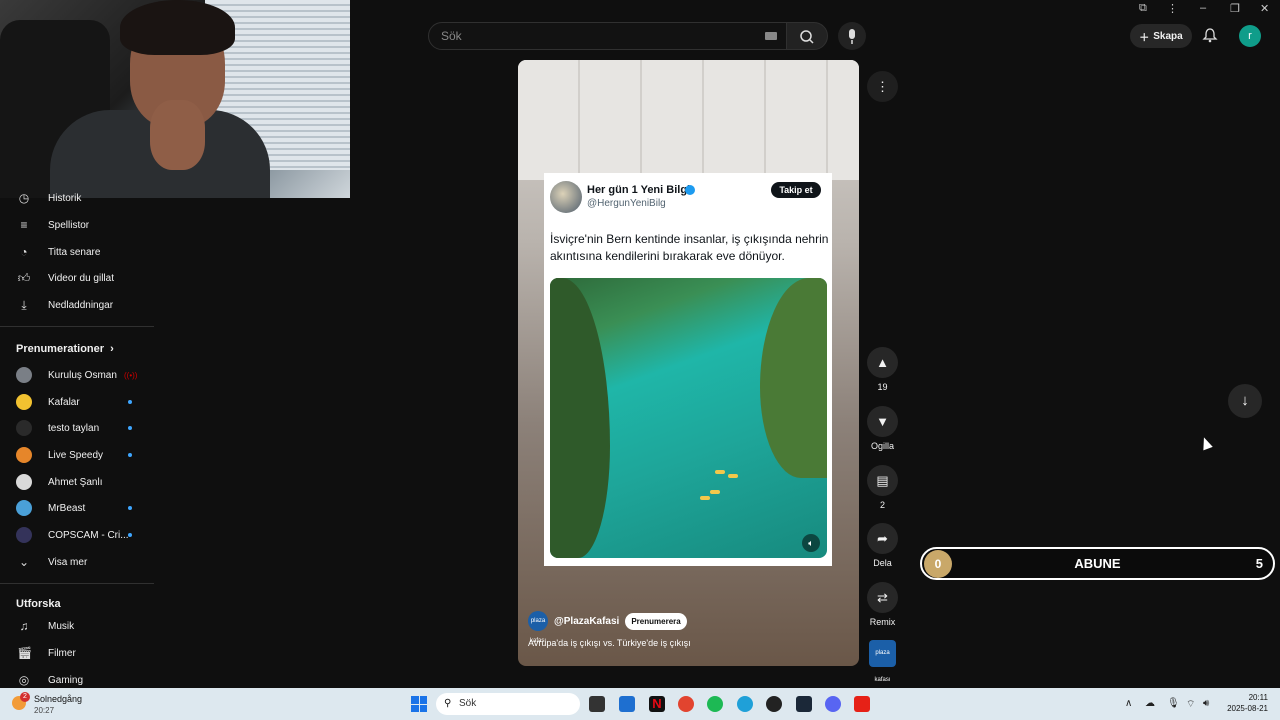  Describe the element at coordinates (423, 708) in the screenshot. I see `windows-logo-icon` at that location.